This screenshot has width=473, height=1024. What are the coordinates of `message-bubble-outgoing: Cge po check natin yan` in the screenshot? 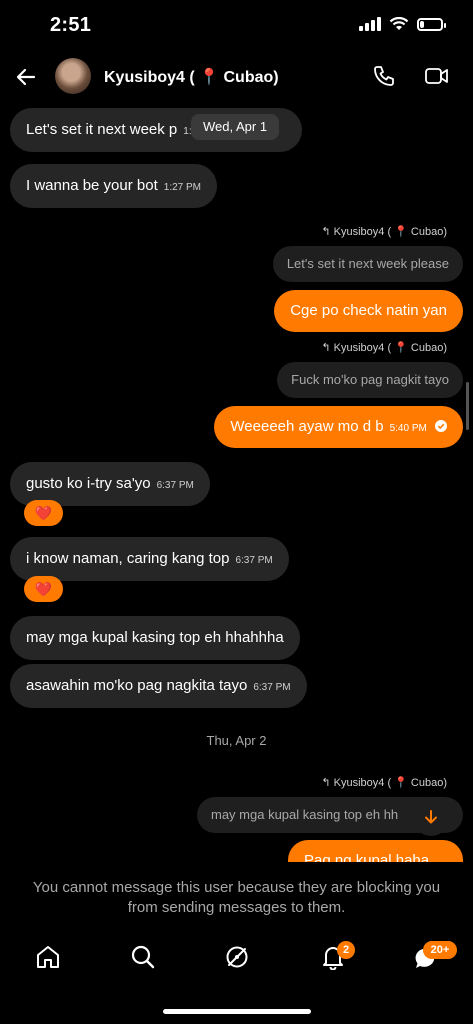 It's located at (368, 311).